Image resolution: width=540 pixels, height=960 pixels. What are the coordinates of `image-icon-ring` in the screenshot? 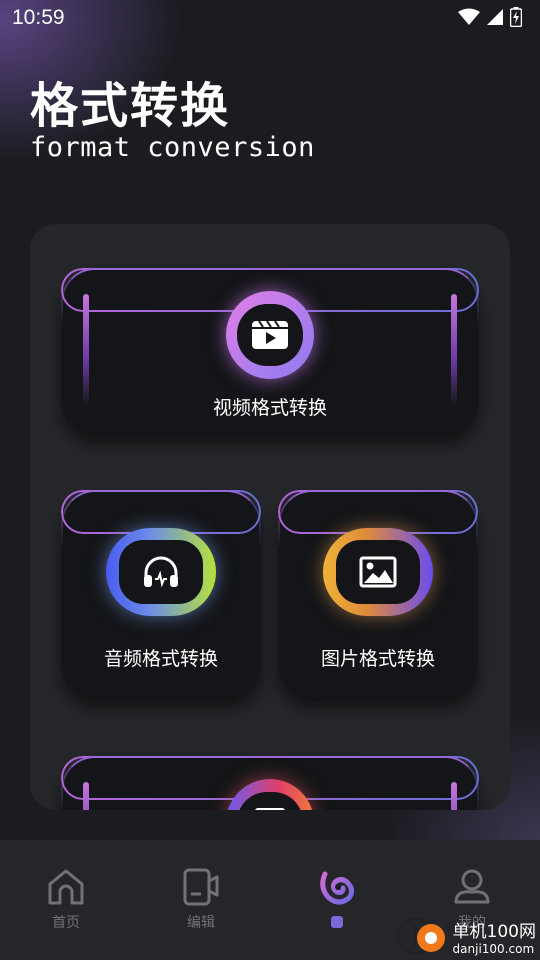 It's located at (378, 572).